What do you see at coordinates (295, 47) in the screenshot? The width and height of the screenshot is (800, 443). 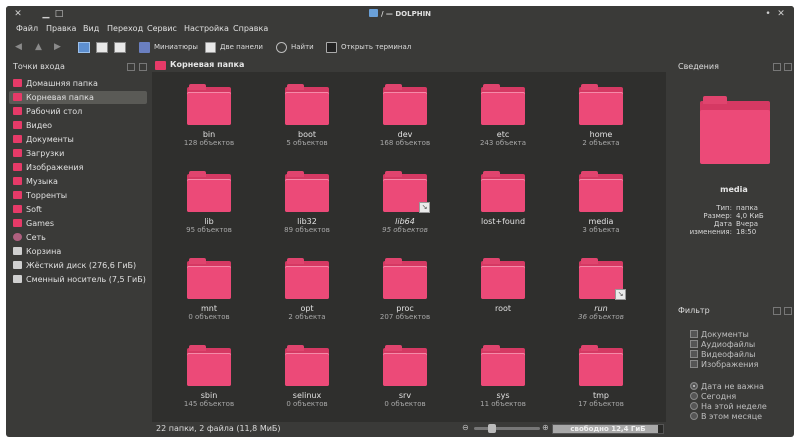 I see `find-button: Найти` at bounding box center [295, 47].